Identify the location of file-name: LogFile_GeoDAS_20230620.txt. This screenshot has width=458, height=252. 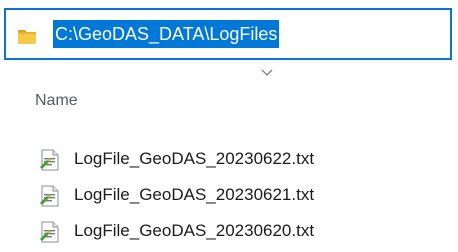
(194, 231).